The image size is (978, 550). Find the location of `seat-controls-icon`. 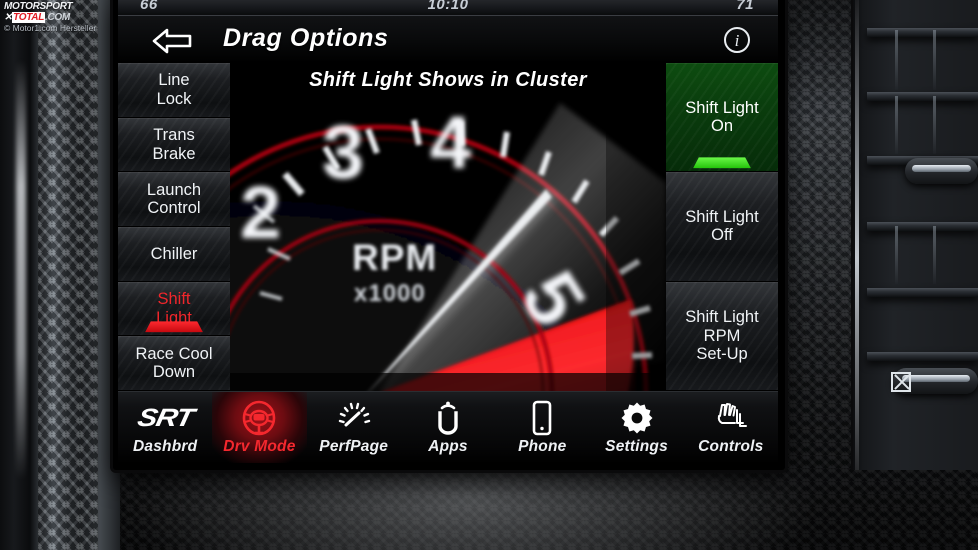

seat-controls-icon is located at coordinates (731, 418).